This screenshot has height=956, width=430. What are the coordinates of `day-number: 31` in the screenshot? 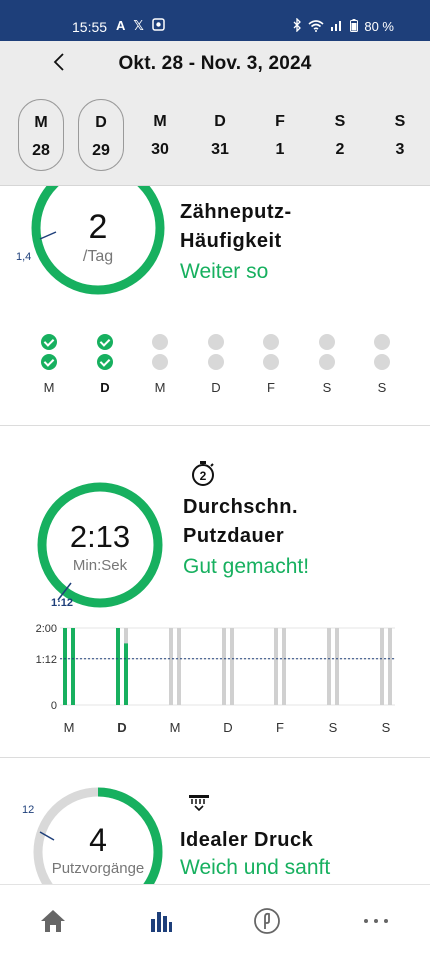 It's located at (220, 149).